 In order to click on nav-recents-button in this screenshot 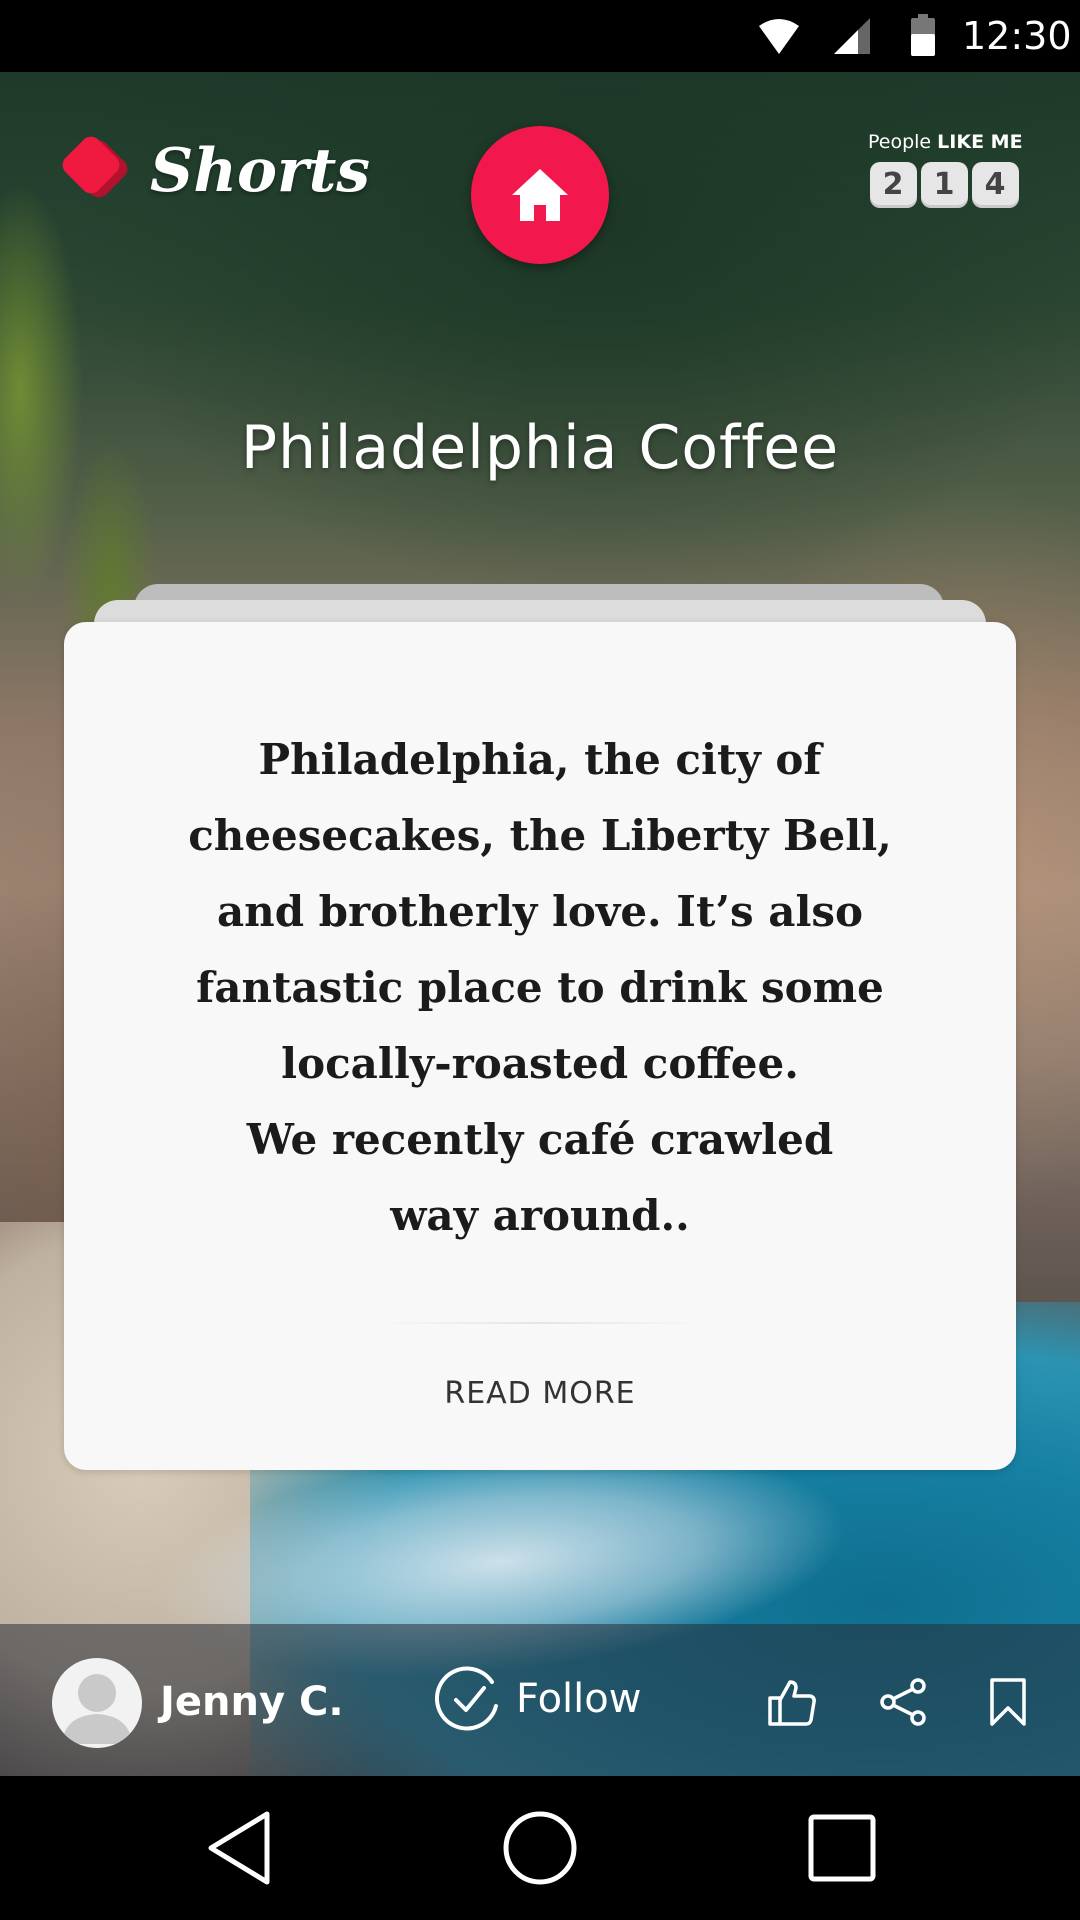, I will do `click(842, 1848)`.